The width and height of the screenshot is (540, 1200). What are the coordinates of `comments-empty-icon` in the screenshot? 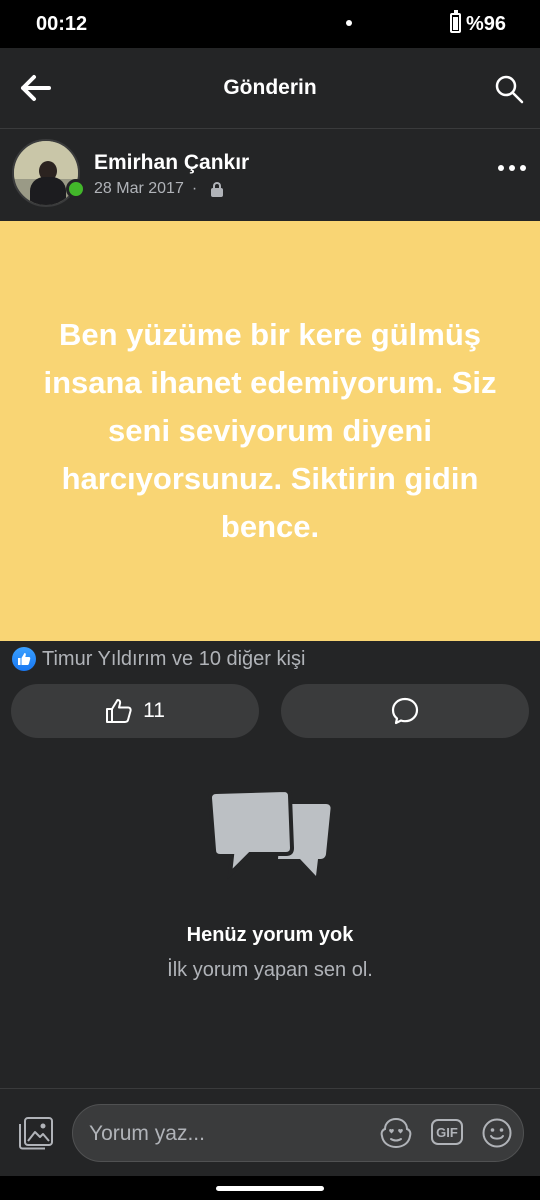 It's located at (269, 835).